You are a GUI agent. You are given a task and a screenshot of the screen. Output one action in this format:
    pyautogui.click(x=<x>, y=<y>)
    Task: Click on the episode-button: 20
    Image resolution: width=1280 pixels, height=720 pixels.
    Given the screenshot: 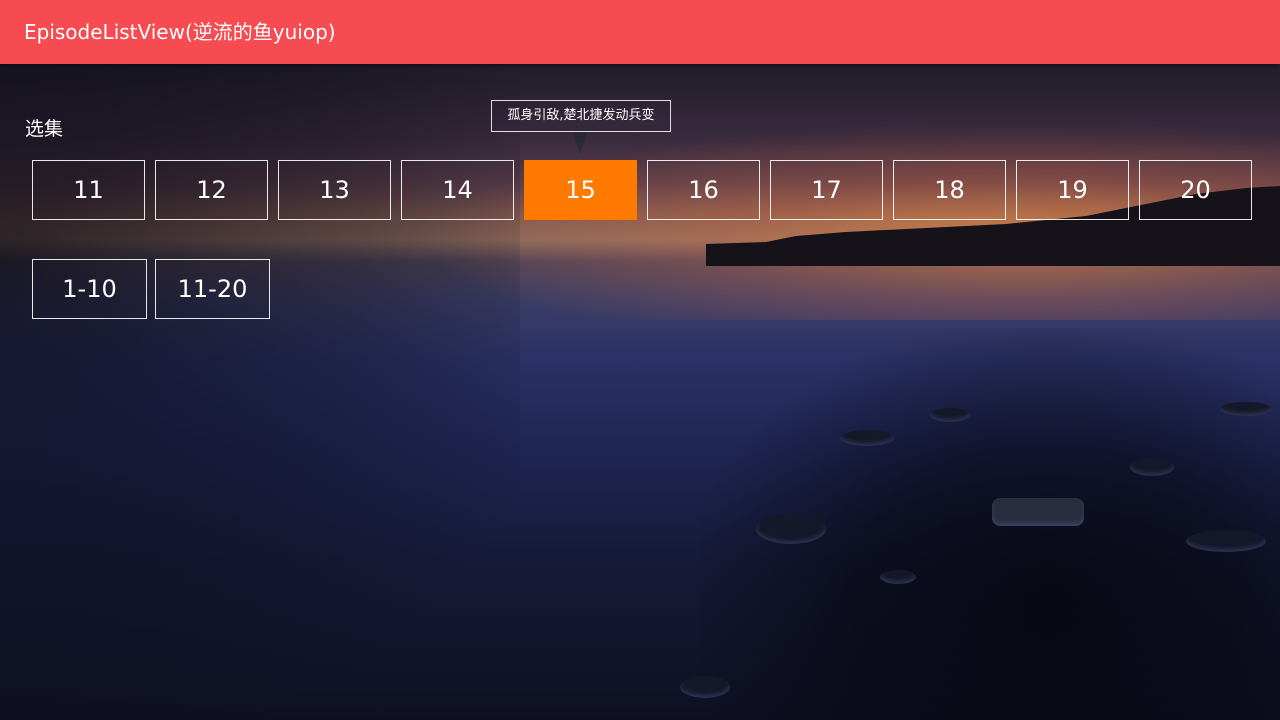 What is the action you would take?
    pyautogui.click(x=1195, y=190)
    